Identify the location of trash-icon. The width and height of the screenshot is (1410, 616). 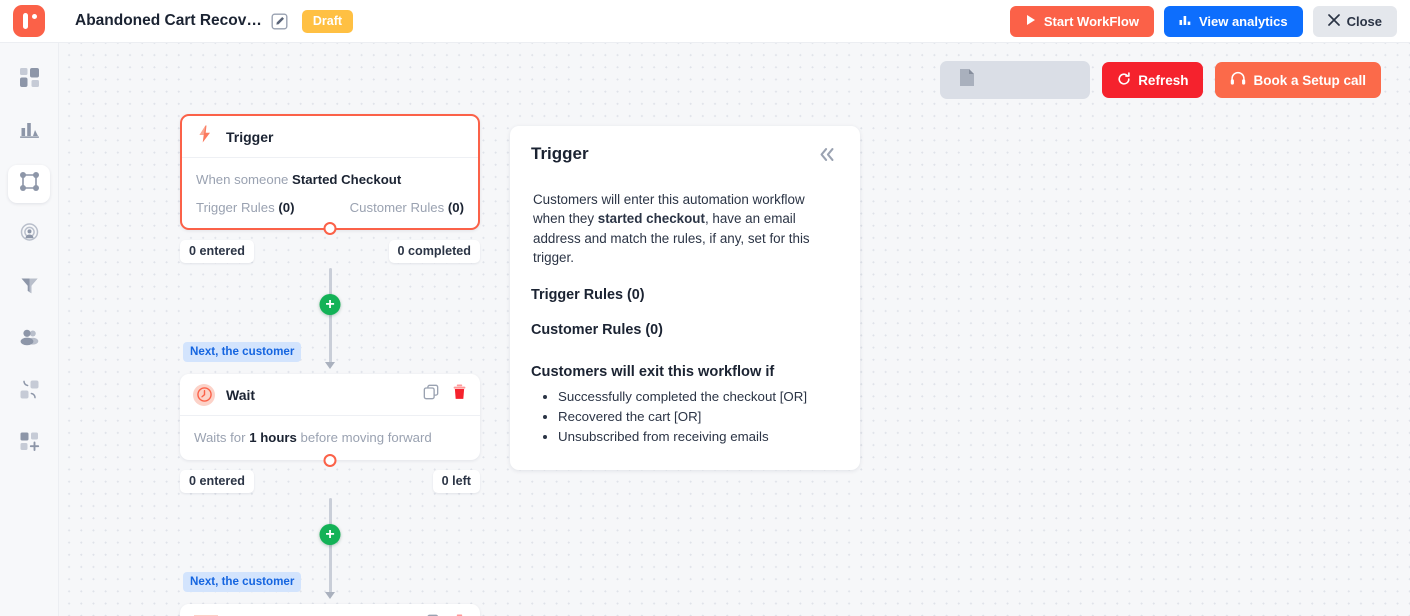
(459, 394).